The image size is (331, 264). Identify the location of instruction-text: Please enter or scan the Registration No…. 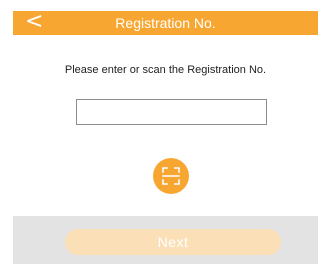
(165, 70).